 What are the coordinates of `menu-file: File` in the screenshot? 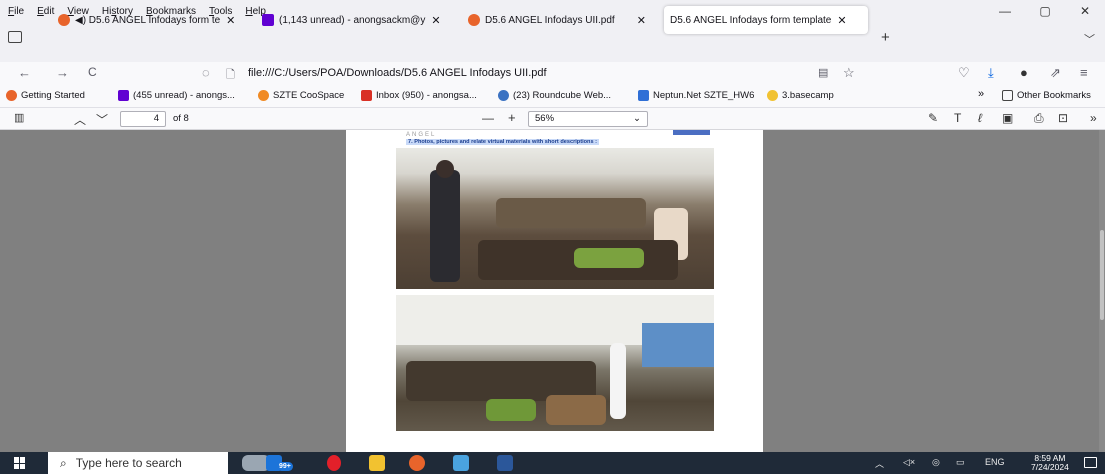 It's located at (16, 11).